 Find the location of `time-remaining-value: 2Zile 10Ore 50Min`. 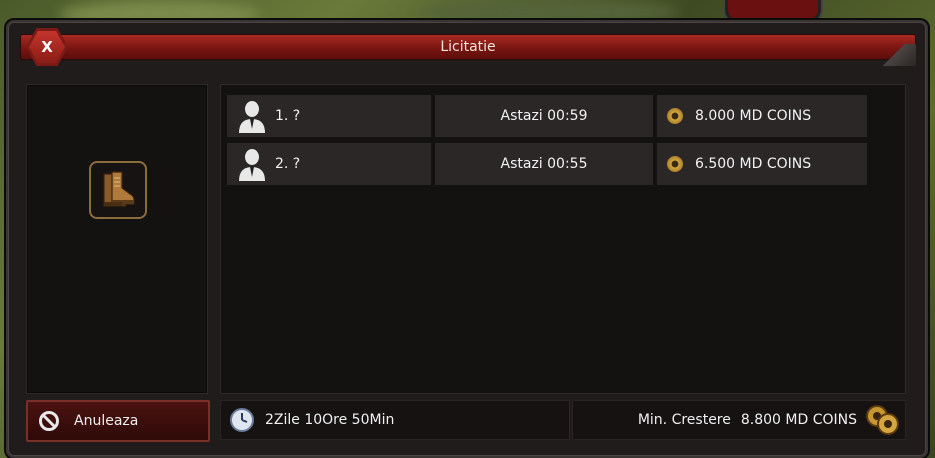

time-remaining-value: 2Zile 10Ore 50Min is located at coordinates (330, 420).